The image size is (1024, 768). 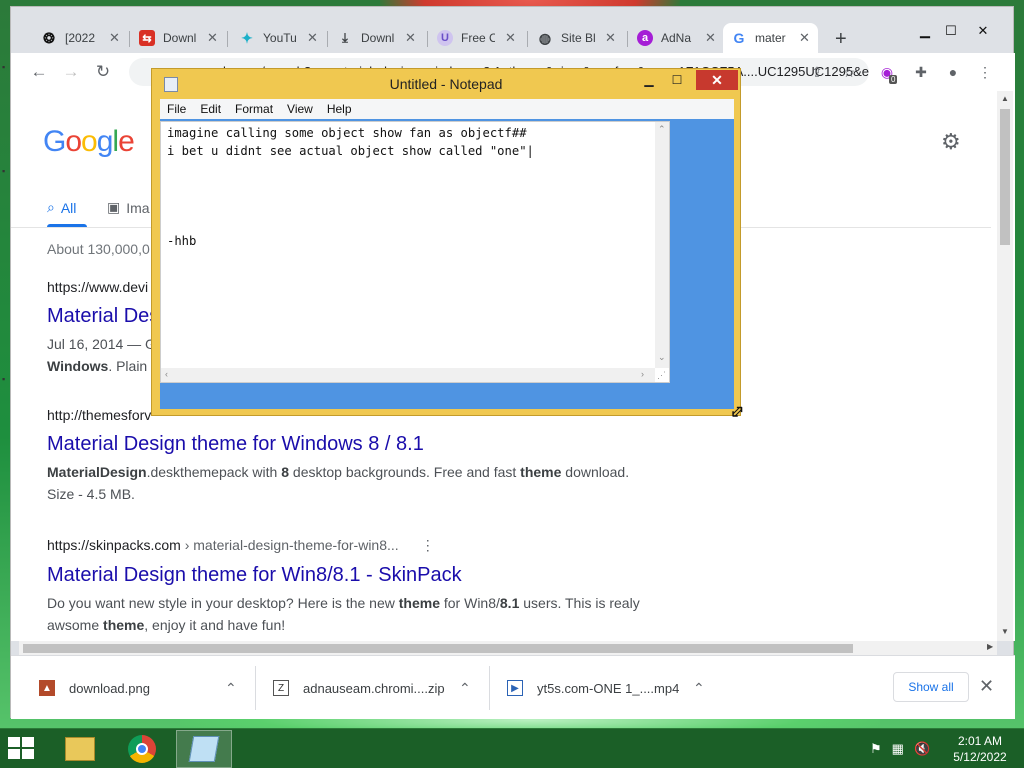 I want to click on notepad-app-icon, so click(x=171, y=84).